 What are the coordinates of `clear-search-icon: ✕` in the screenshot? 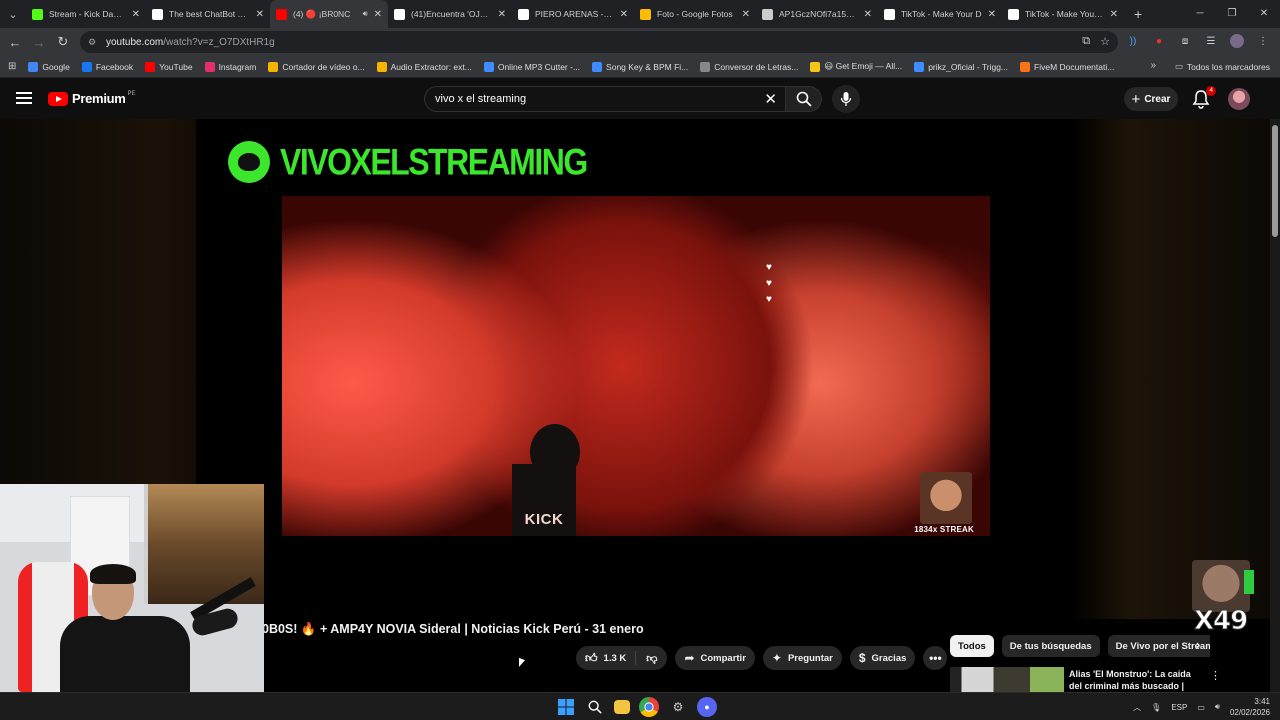 It's located at (770, 99).